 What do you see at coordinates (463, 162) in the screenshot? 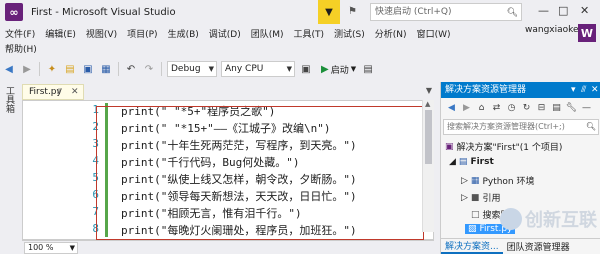
I see `python-project-icon: ▤` at bounding box center [463, 162].